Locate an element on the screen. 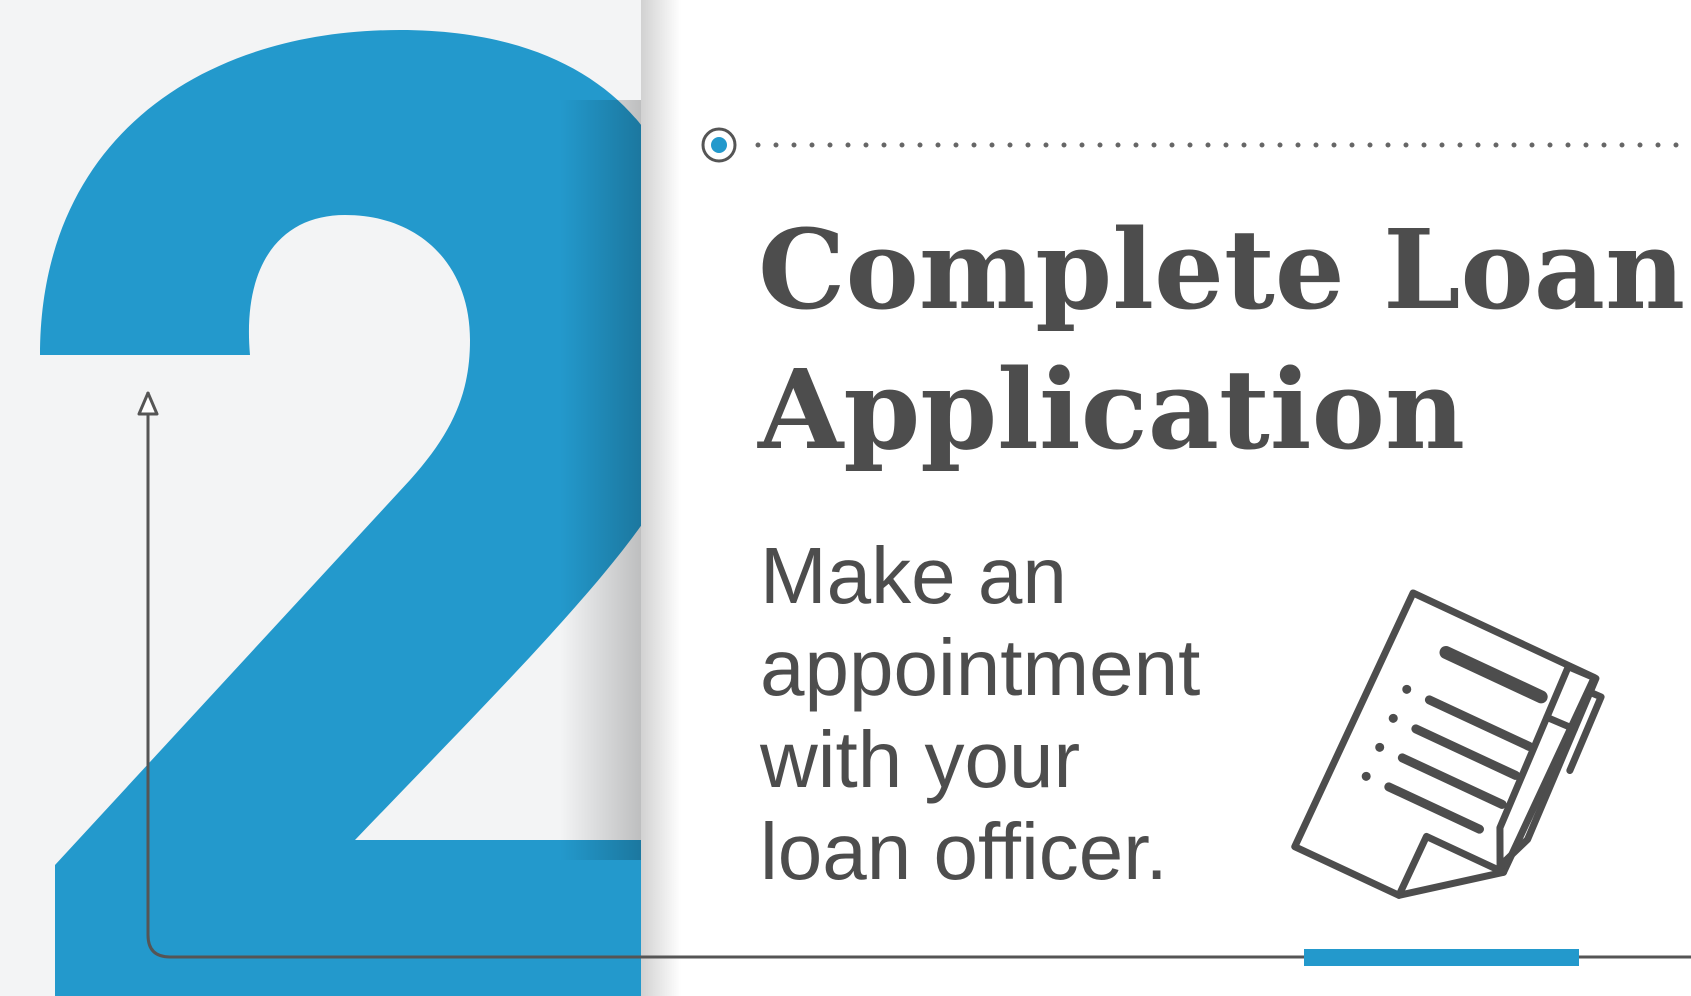 Image resolution: width=1691 pixels, height=996 pixels. step-description-line-3: with your is located at coordinates (920, 759).